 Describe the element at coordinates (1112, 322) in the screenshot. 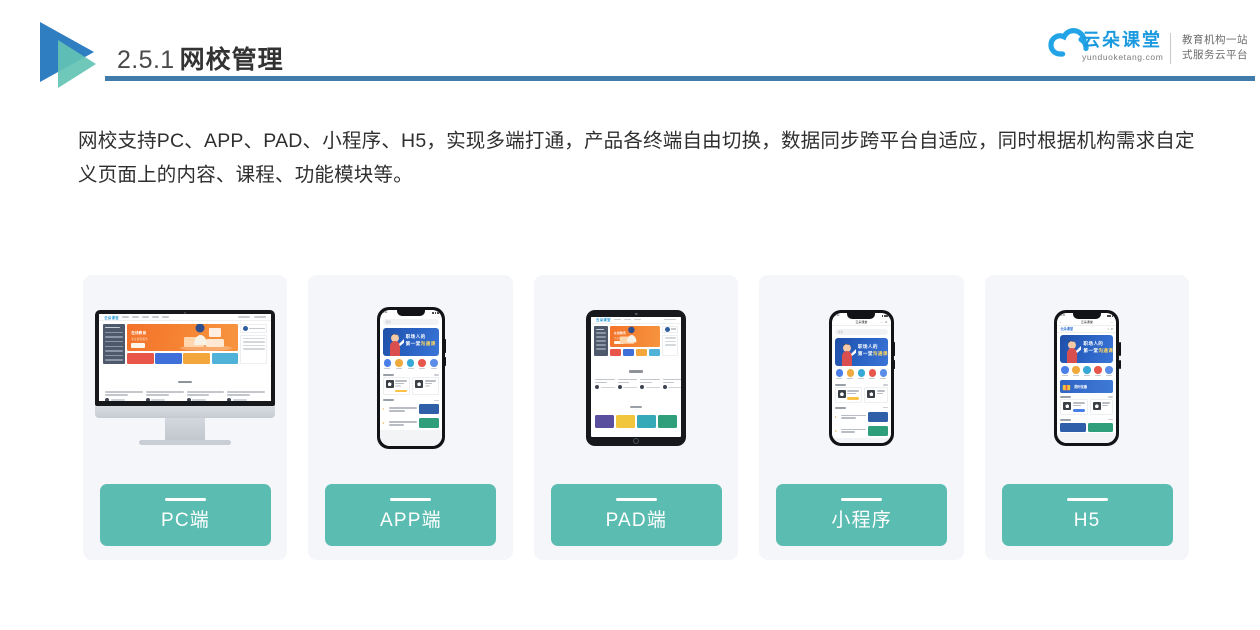

I see `browser-menu-icon: ⋯` at that location.